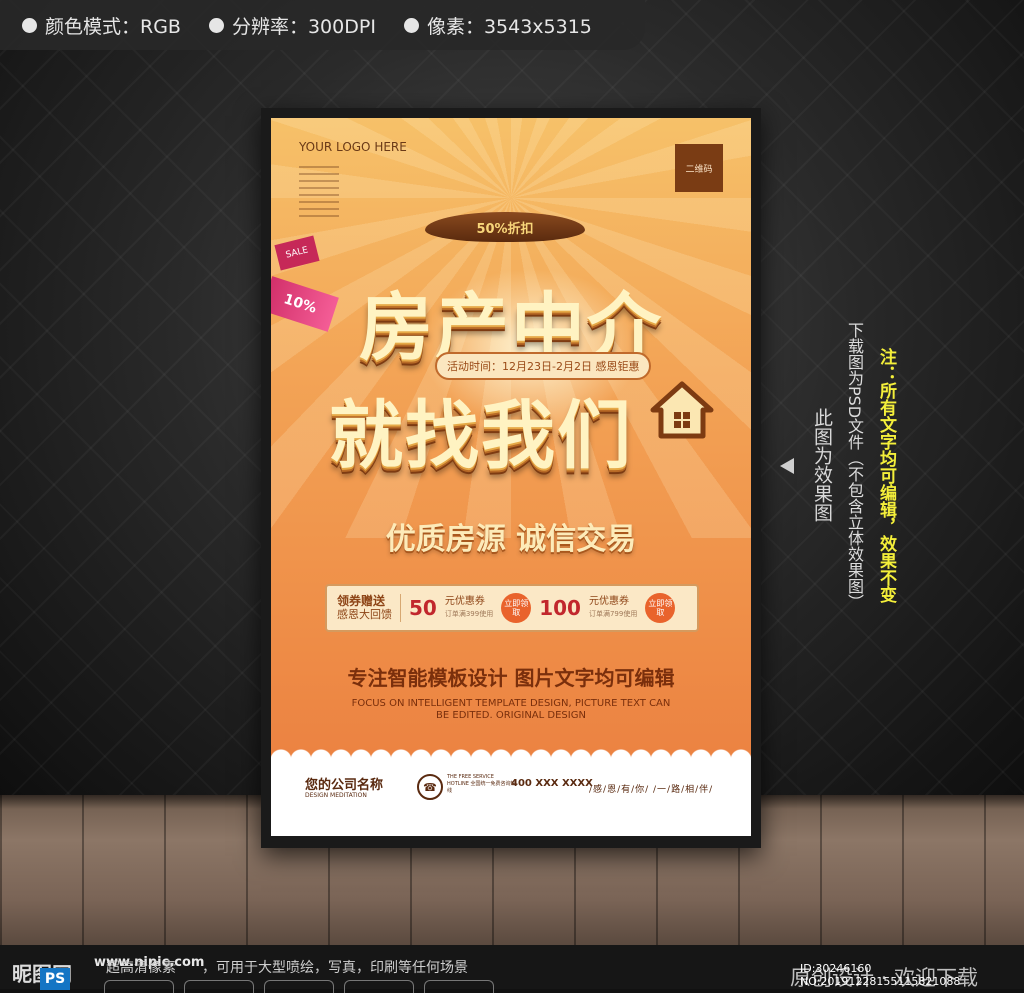 The image size is (1024, 993). I want to click on info-resolution: 分辨率：300DPI, so click(292, 25).